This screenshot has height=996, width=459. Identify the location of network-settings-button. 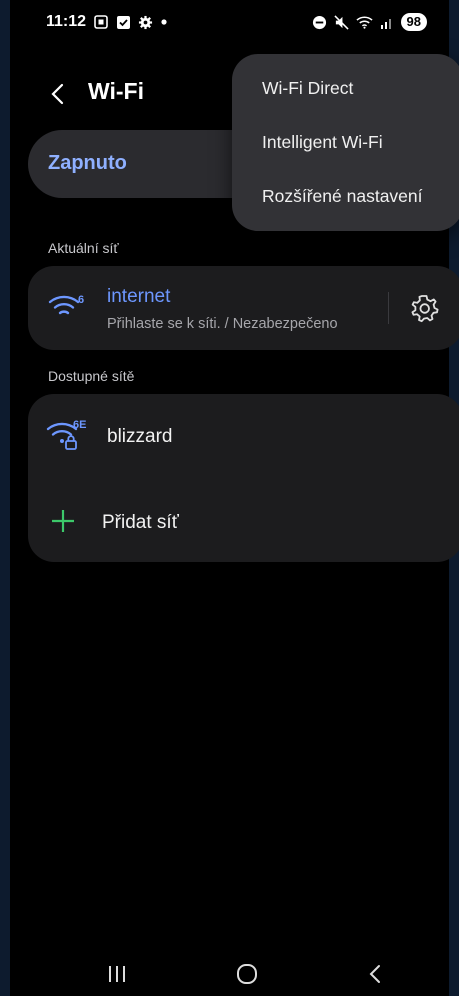
(424, 308).